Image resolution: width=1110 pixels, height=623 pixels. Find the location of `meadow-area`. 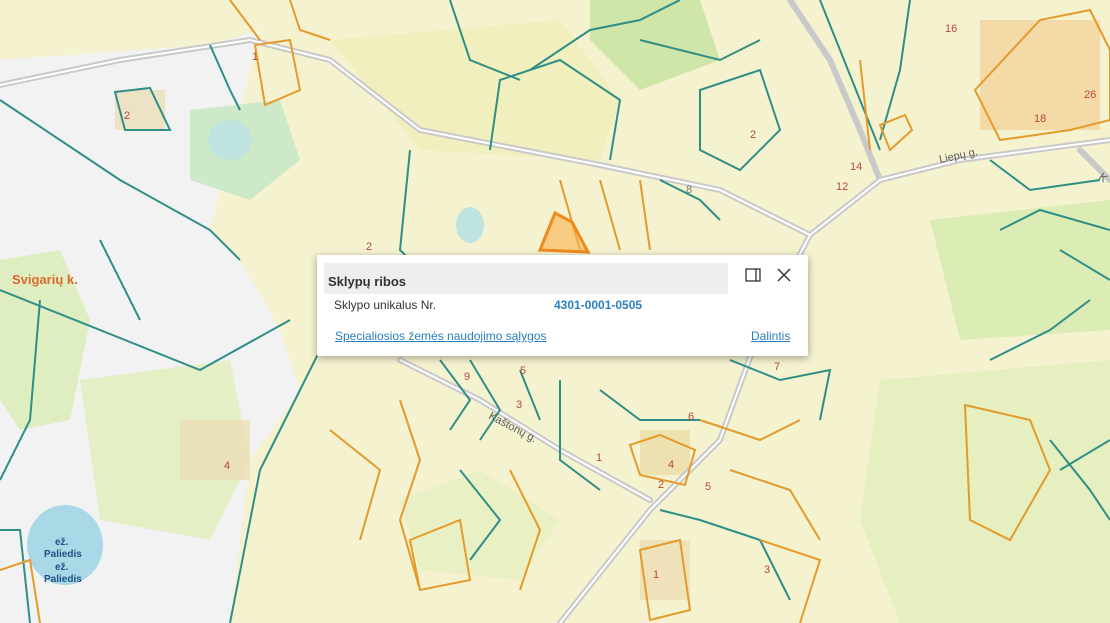

meadow-area is located at coordinates (985, 491).